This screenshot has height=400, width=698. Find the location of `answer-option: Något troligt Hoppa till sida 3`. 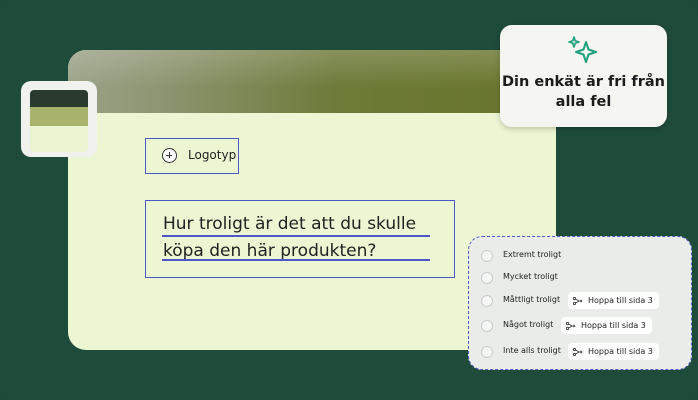

answer-option: Något troligt Hoppa till sida 3 is located at coordinates (581, 327).